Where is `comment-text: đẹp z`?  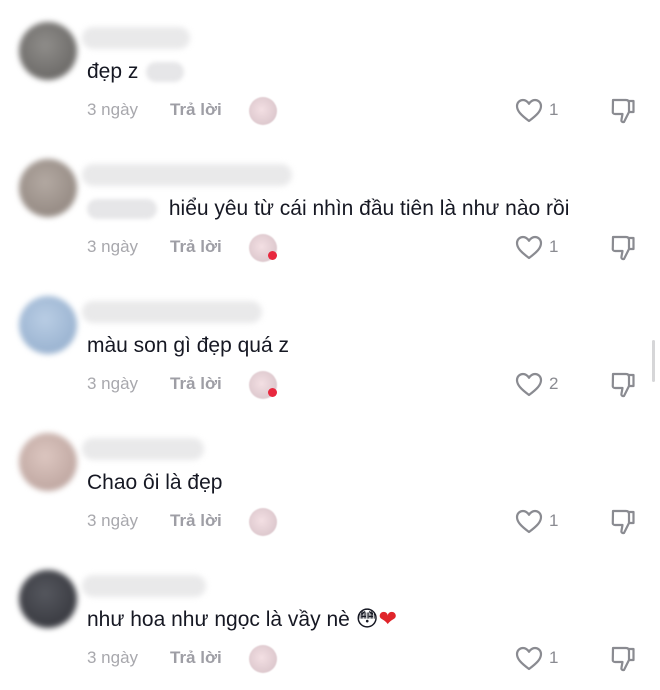 comment-text: đẹp z is located at coordinates (136, 72).